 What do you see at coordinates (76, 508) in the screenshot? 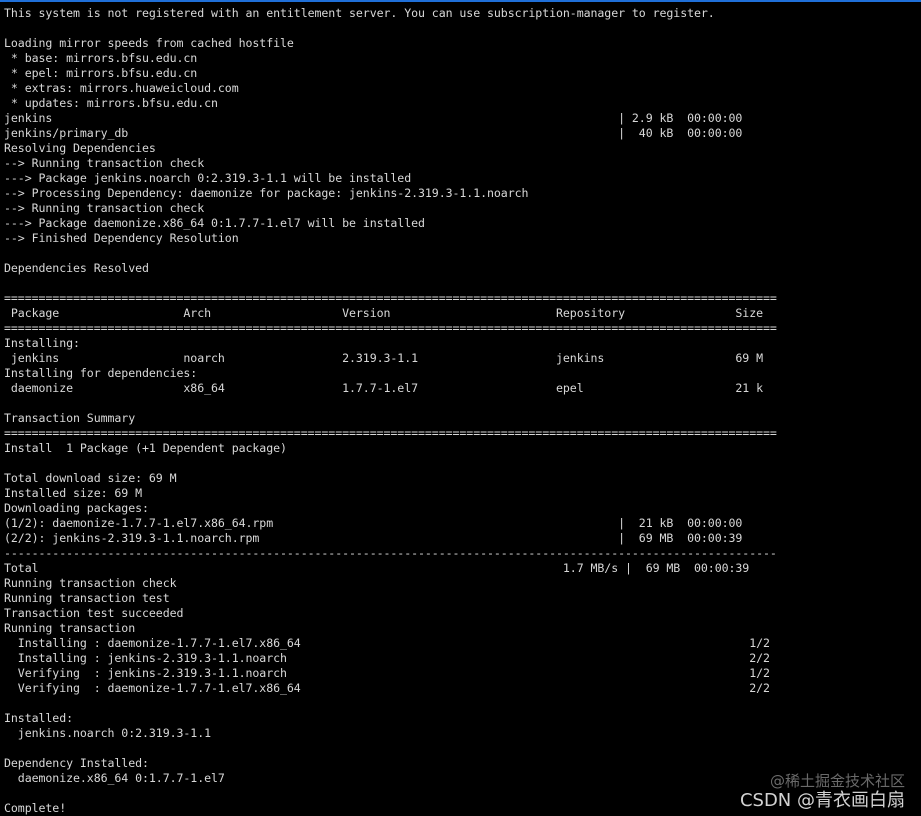
I see `terminal-line: Downloading packages:` at bounding box center [76, 508].